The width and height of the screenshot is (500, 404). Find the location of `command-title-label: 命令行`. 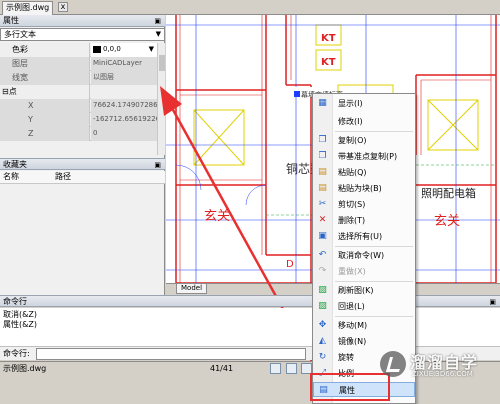

command-title-label: 命令行 is located at coordinates (15, 301).